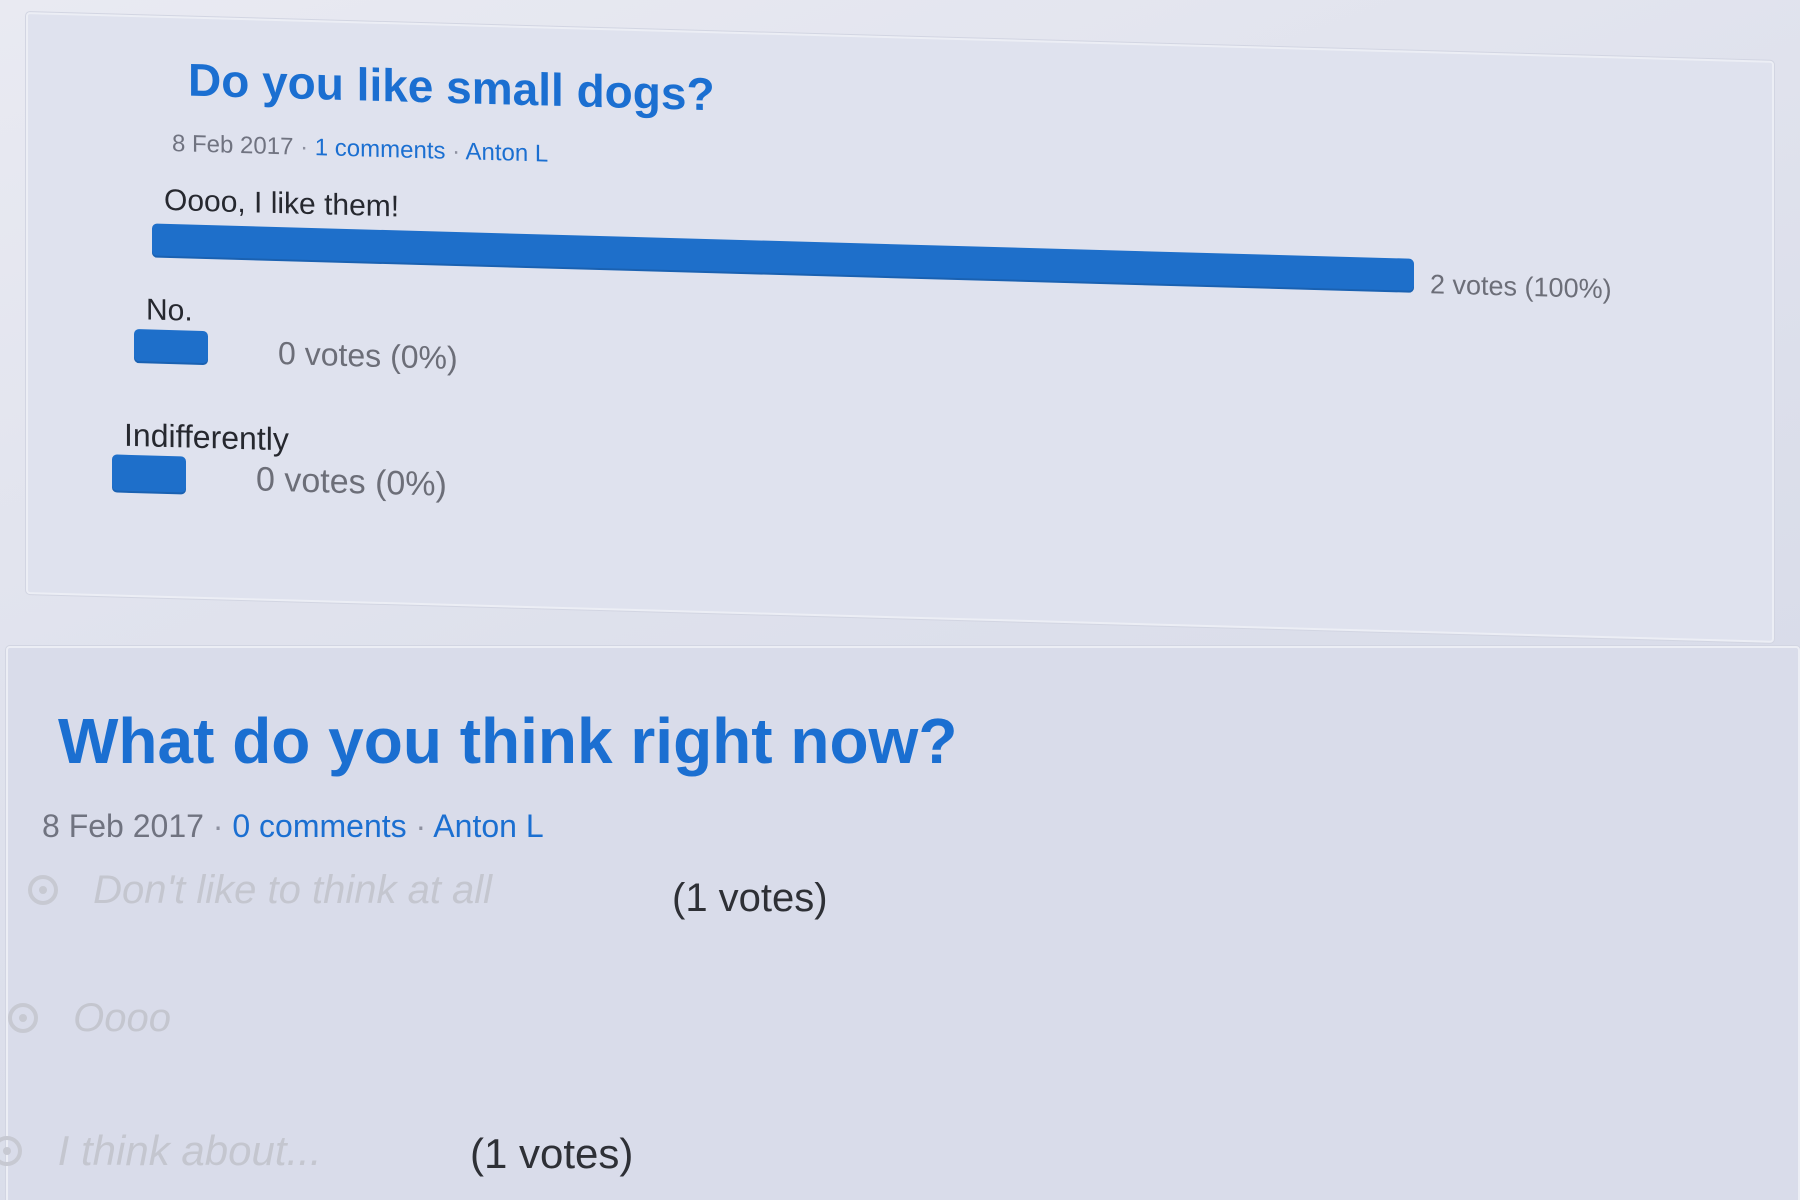 The width and height of the screenshot is (1800, 1200). Describe the element at coordinates (451, 87) in the screenshot. I see `poll-title: Do you like small dogs?` at that location.